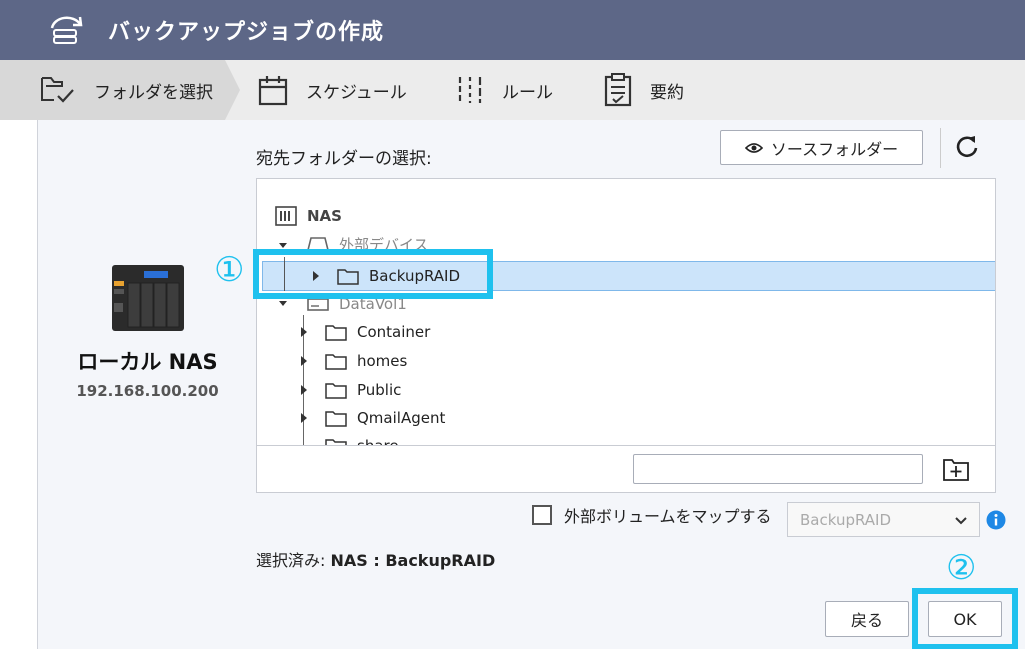 The width and height of the screenshot is (1025, 649). What do you see at coordinates (19, 384) in the screenshot?
I see `side-strip` at bounding box center [19, 384].